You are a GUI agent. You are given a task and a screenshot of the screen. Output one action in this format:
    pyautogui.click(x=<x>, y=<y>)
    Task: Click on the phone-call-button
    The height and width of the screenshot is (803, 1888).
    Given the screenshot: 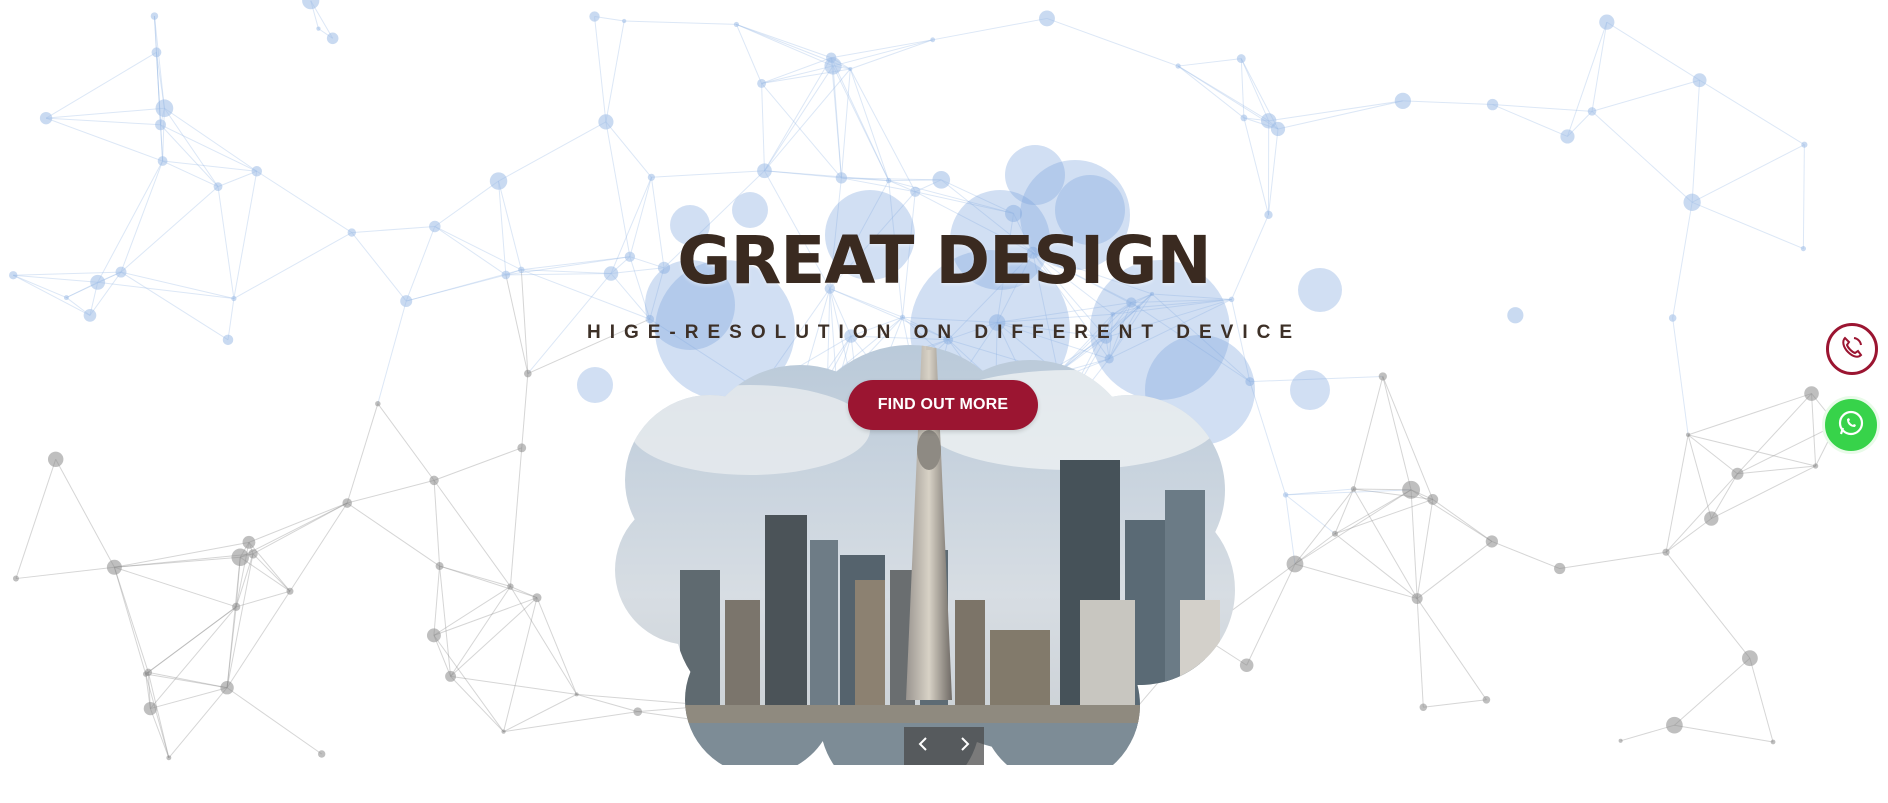 What is the action you would take?
    pyautogui.click(x=1852, y=349)
    